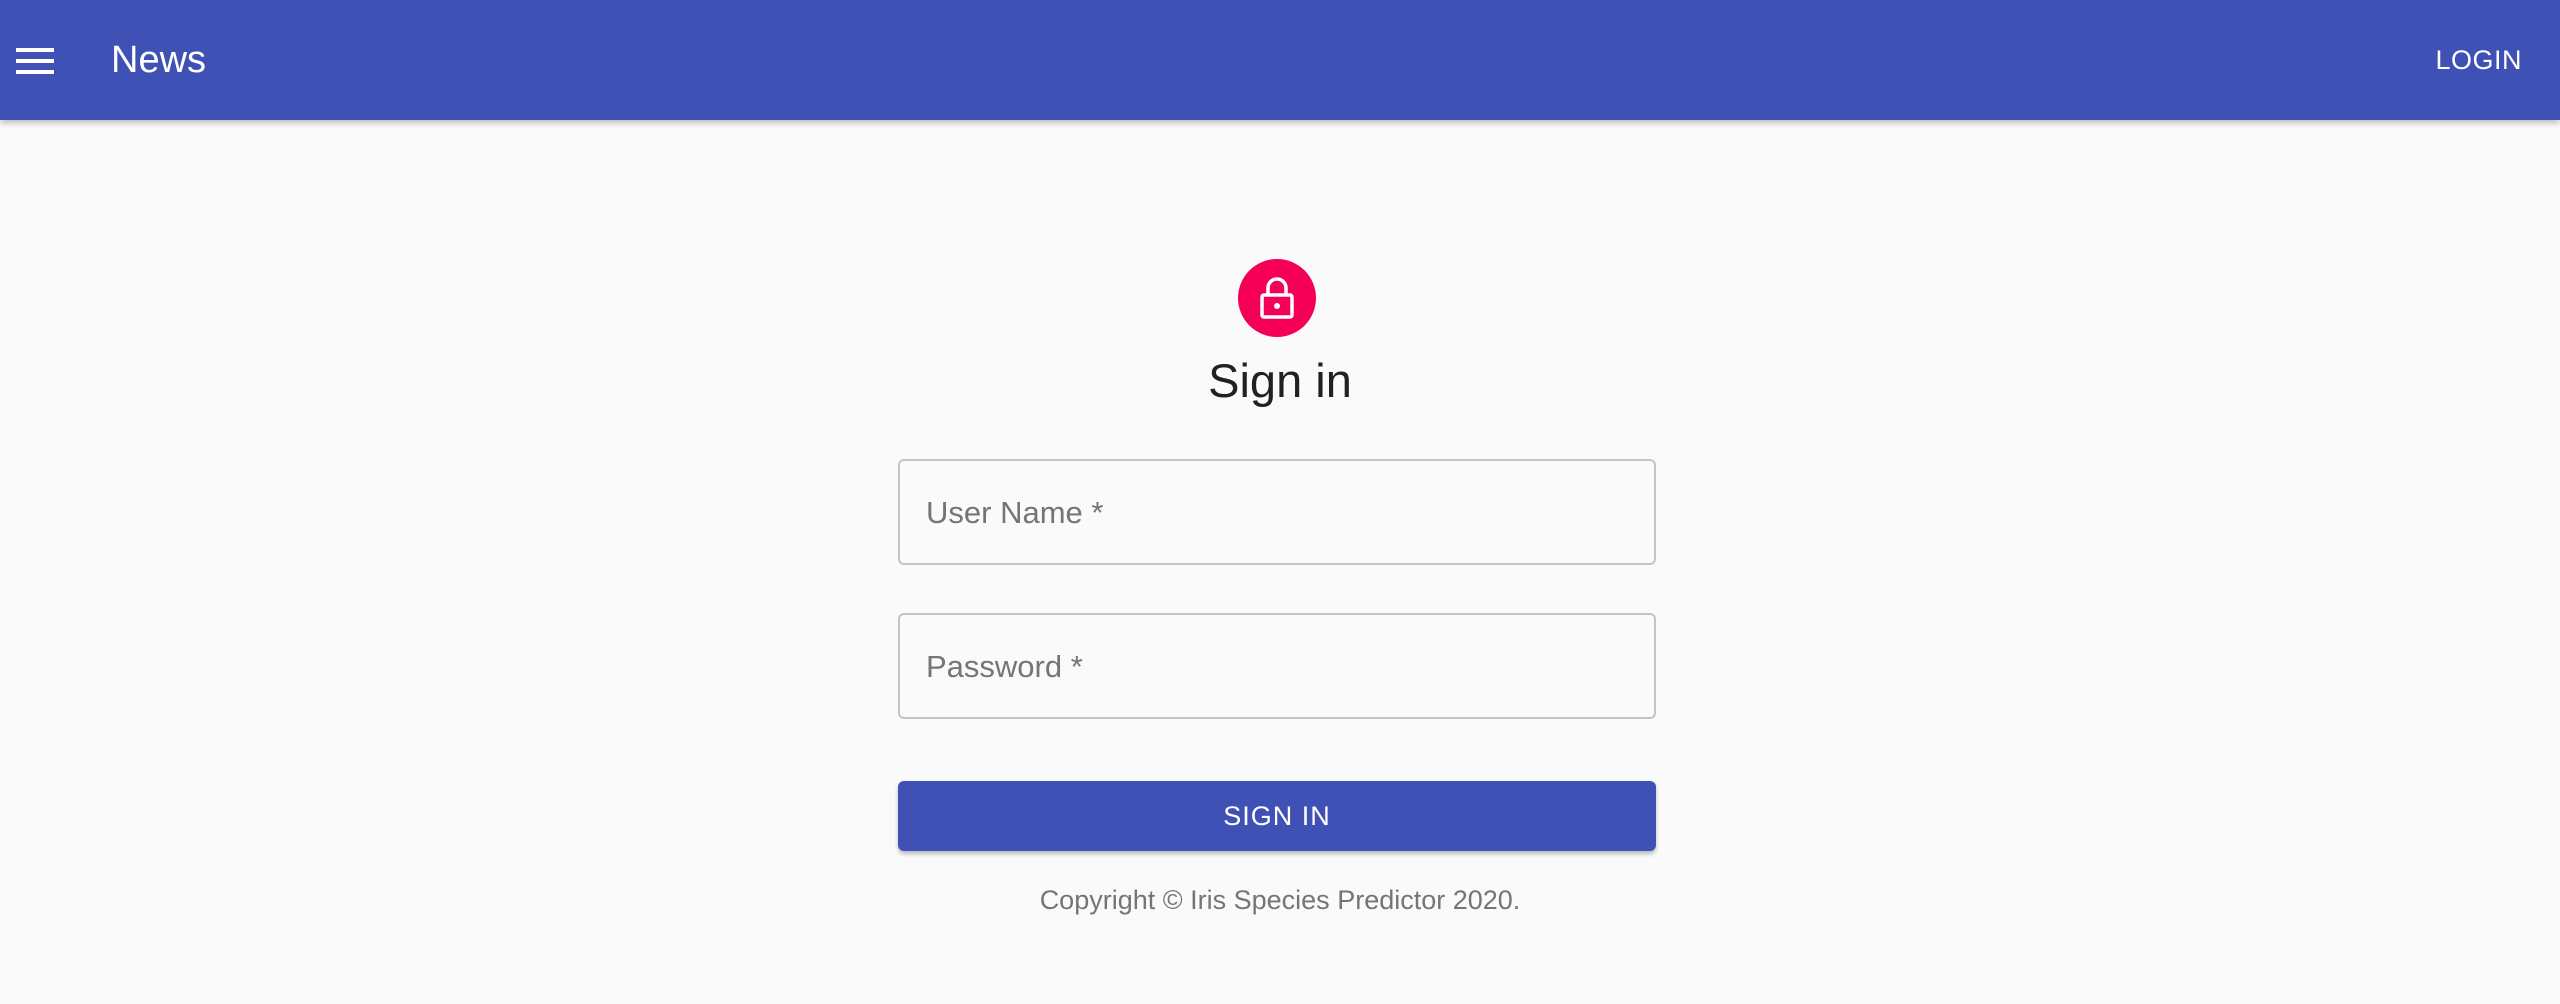 The width and height of the screenshot is (2560, 1004). I want to click on app-bar: News LOGIN, so click(1280, 60).